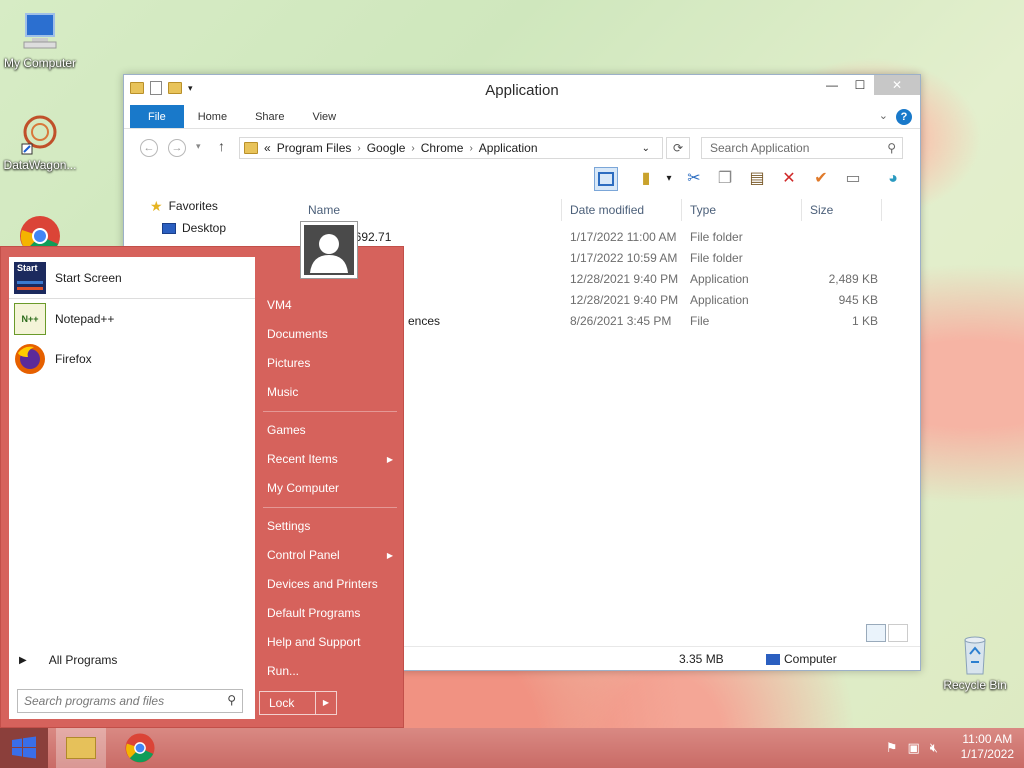  What do you see at coordinates (508, 148) in the screenshot?
I see `breadcrumb-application: Application` at bounding box center [508, 148].